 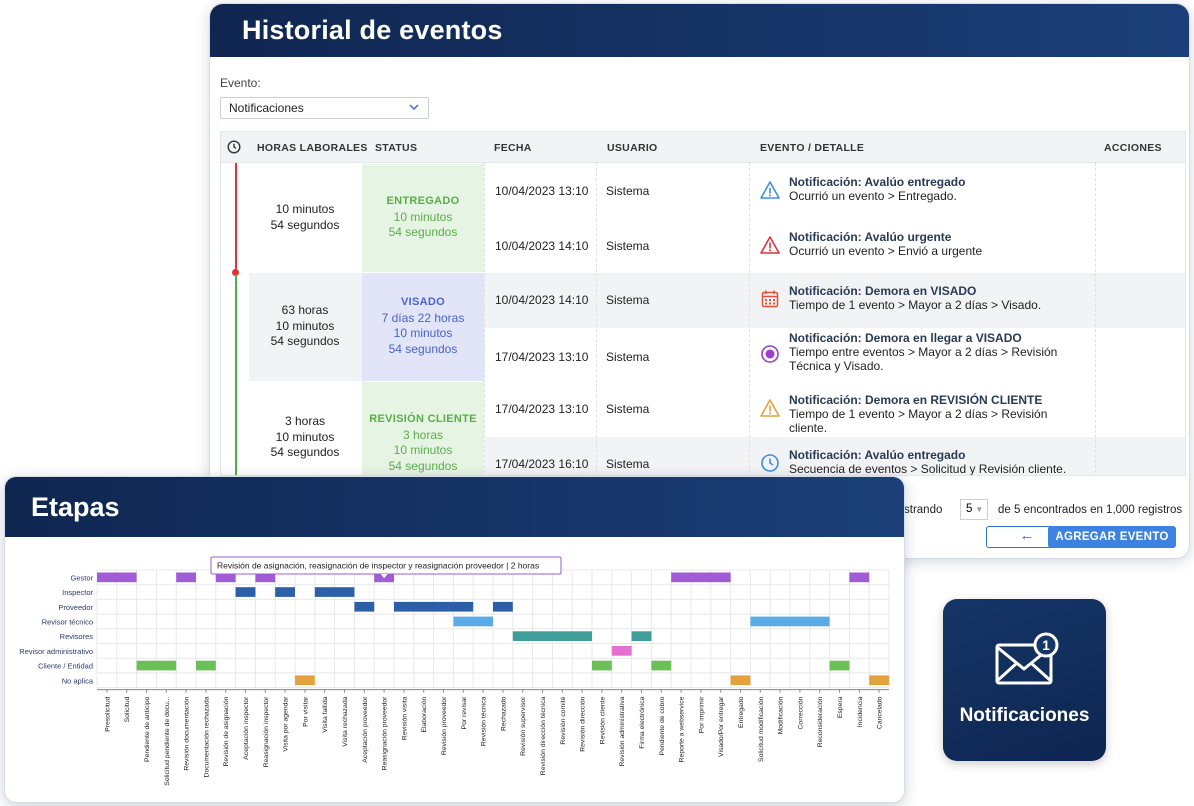 What do you see at coordinates (1046, 645) in the screenshot?
I see `notification-badge: 1` at bounding box center [1046, 645].